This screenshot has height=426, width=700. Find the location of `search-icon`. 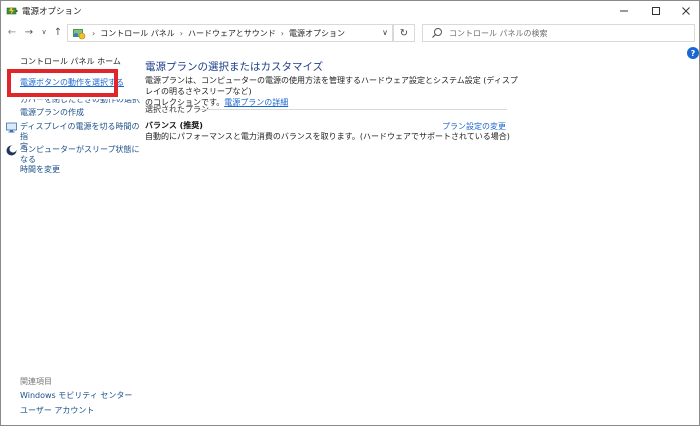

search-icon is located at coordinates (437, 33).